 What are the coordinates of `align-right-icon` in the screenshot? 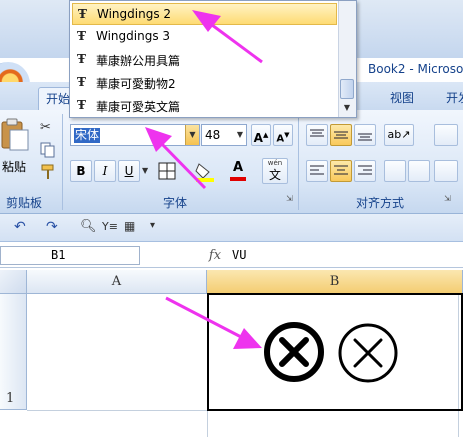 It's located at (365, 170).